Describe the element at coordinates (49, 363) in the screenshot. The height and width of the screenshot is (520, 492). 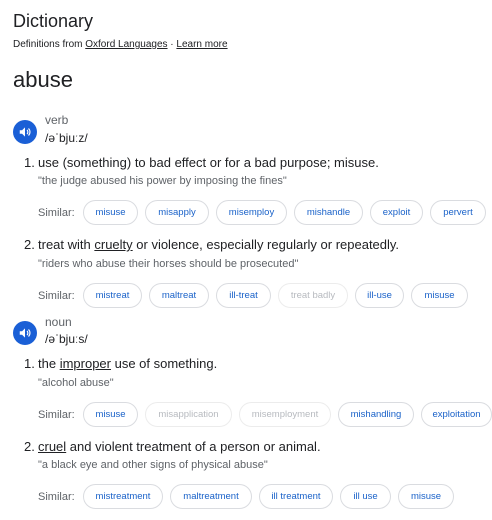
I see `definition-text: the` at that location.